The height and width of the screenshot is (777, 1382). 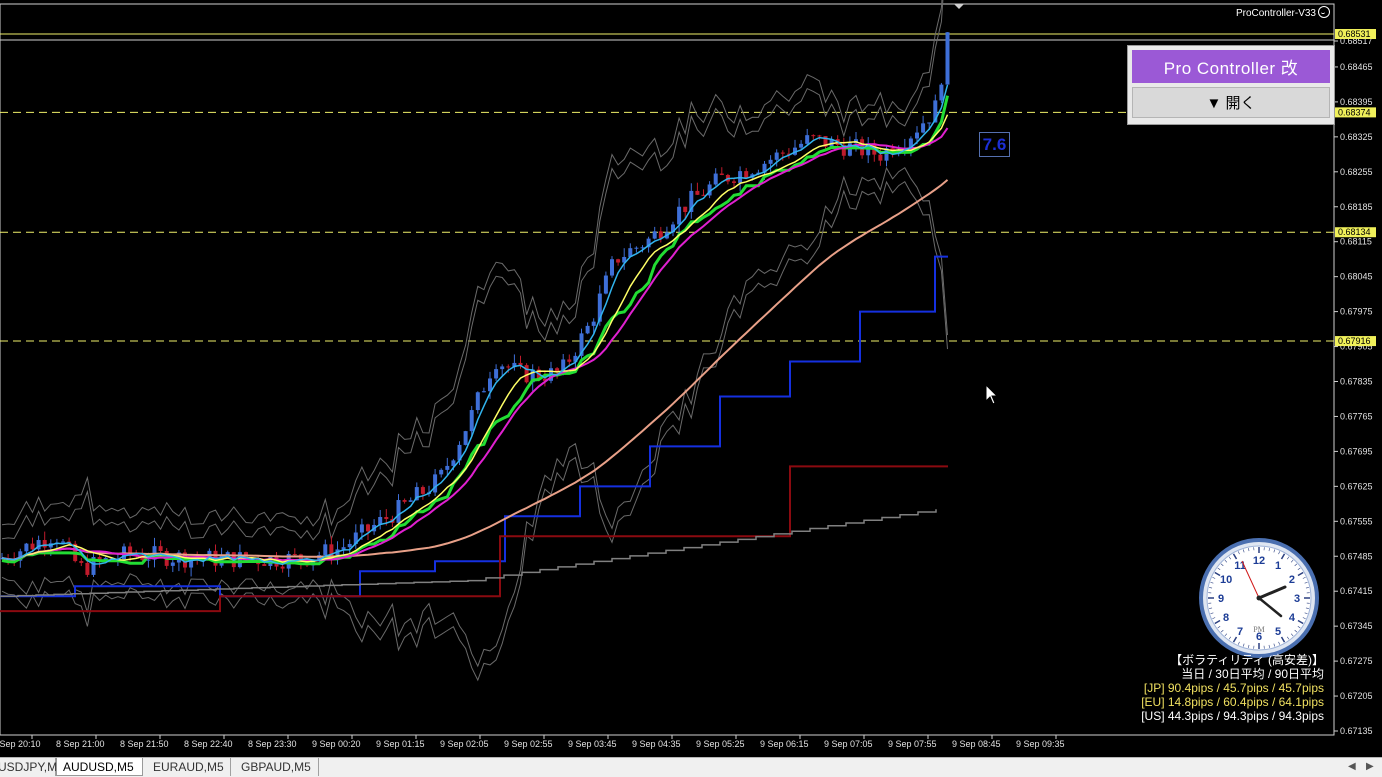 I want to click on clock-number: 9, so click(x=1221, y=599).